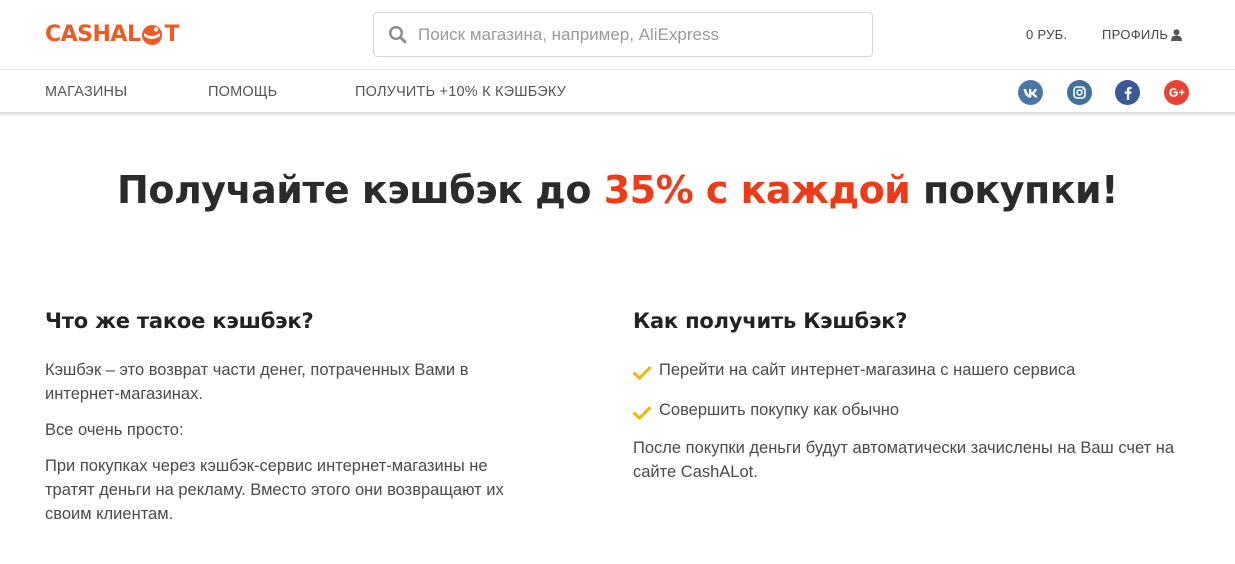  Describe the element at coordinates (770, 321) in the screenshot. I see `section-title: Как получить Кэшбэк?` at that location.